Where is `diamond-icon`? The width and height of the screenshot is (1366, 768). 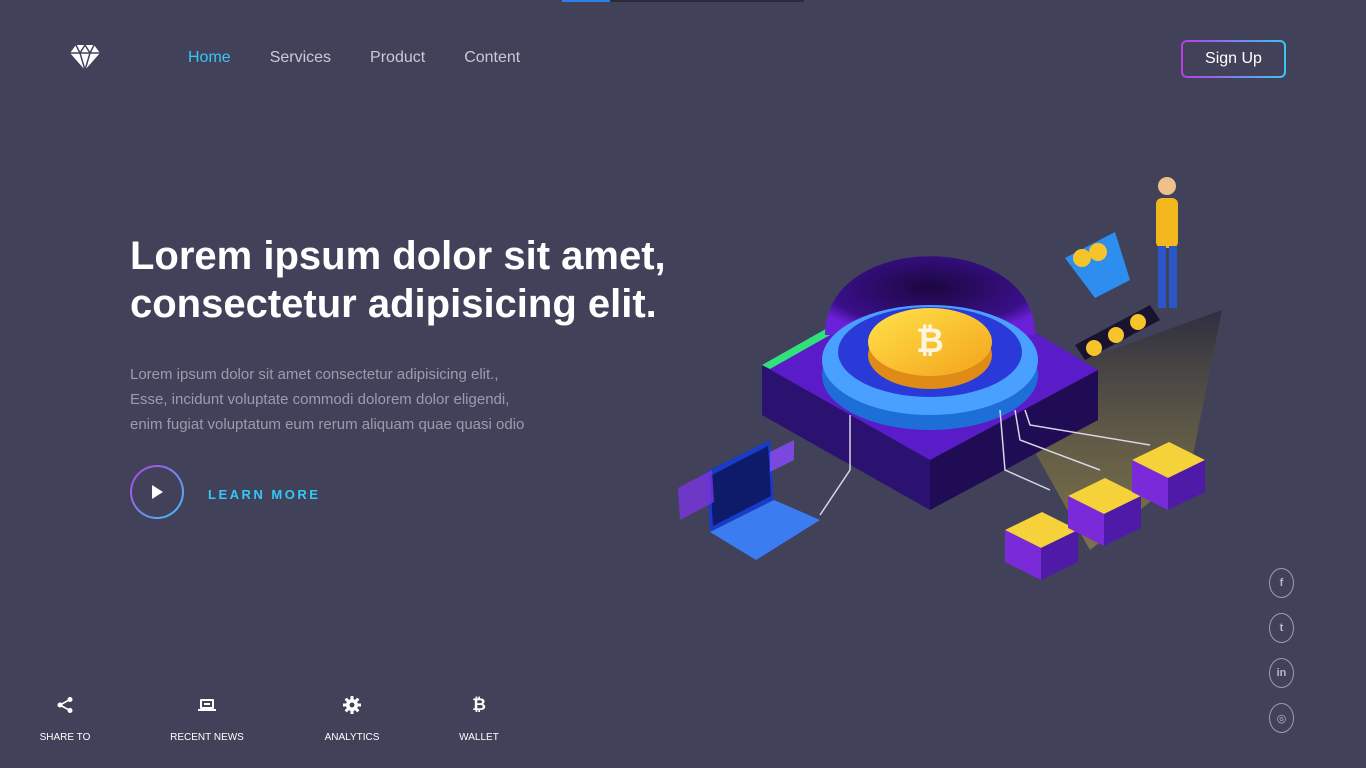
diamond-icon is located at coordinates (85, 58).